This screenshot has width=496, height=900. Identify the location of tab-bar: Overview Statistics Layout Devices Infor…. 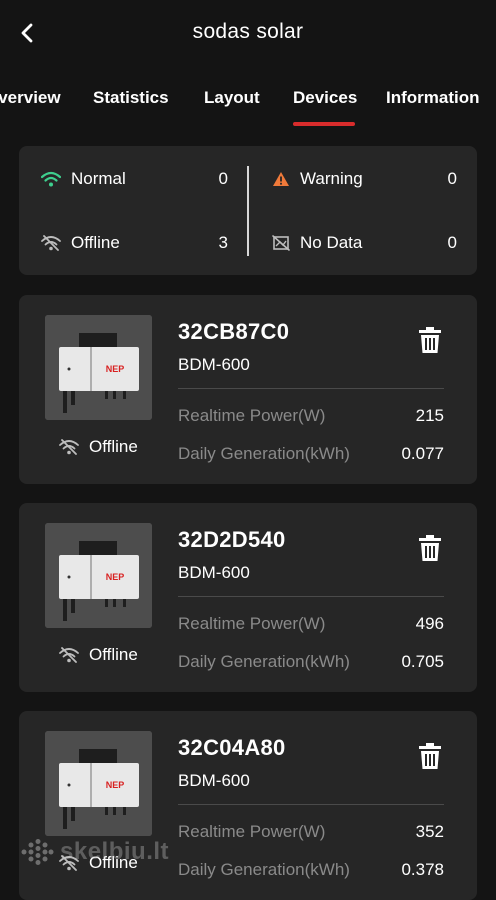
(248, 107).